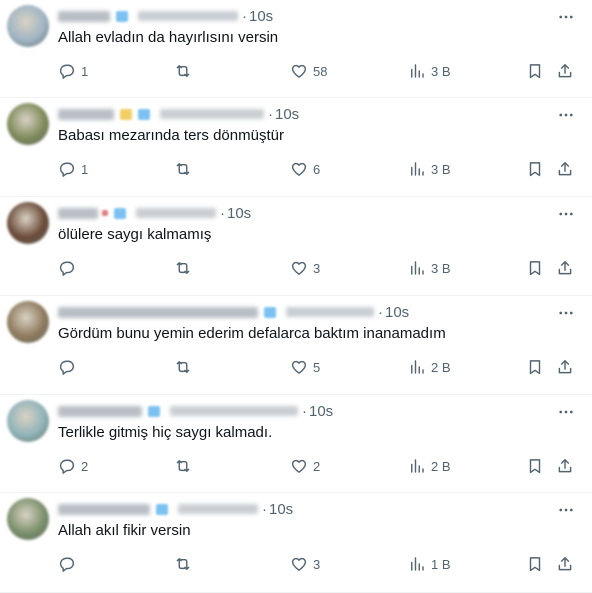  Describe the element at coordinates (308, 71) in the screenshot. I see `like-button: 58` at that location.